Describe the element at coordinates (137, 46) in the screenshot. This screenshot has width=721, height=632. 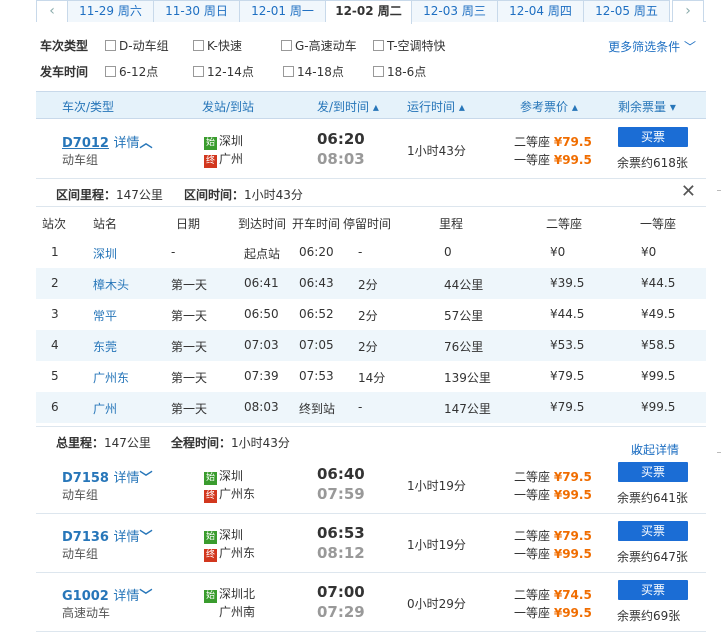
I see `filter-d: D-动车组` at that location.